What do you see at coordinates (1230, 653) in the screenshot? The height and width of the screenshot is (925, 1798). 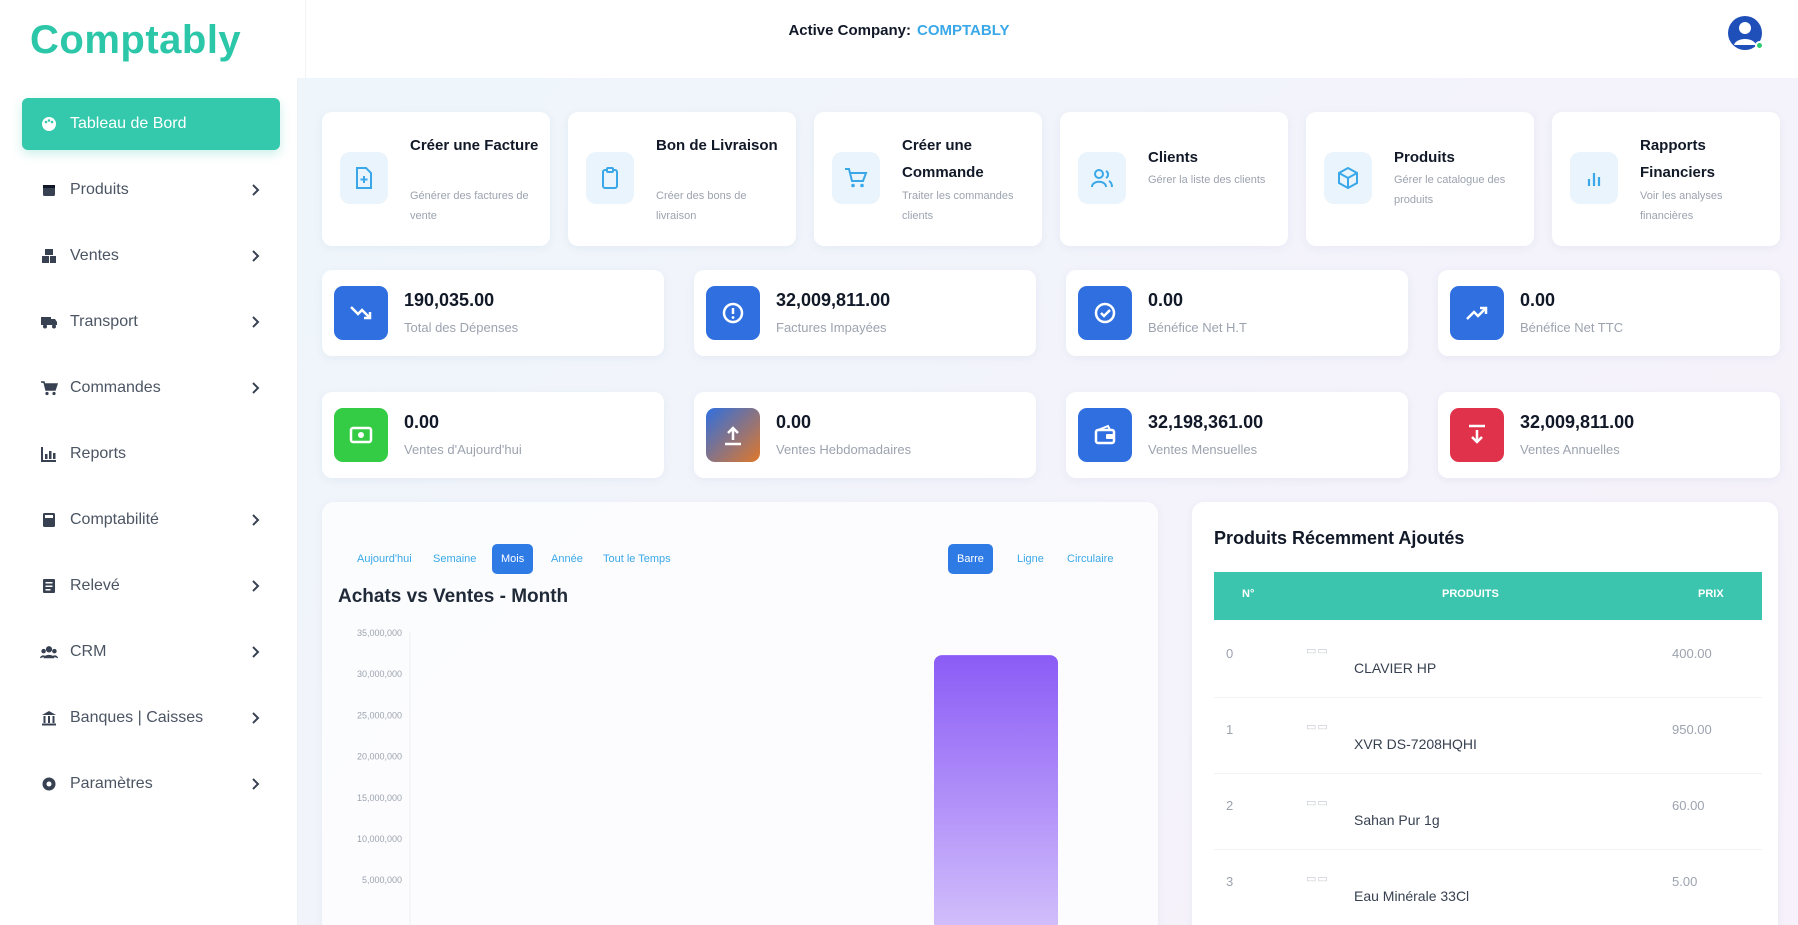 I see `row-number: 0` at bounding box center [1230, 653].